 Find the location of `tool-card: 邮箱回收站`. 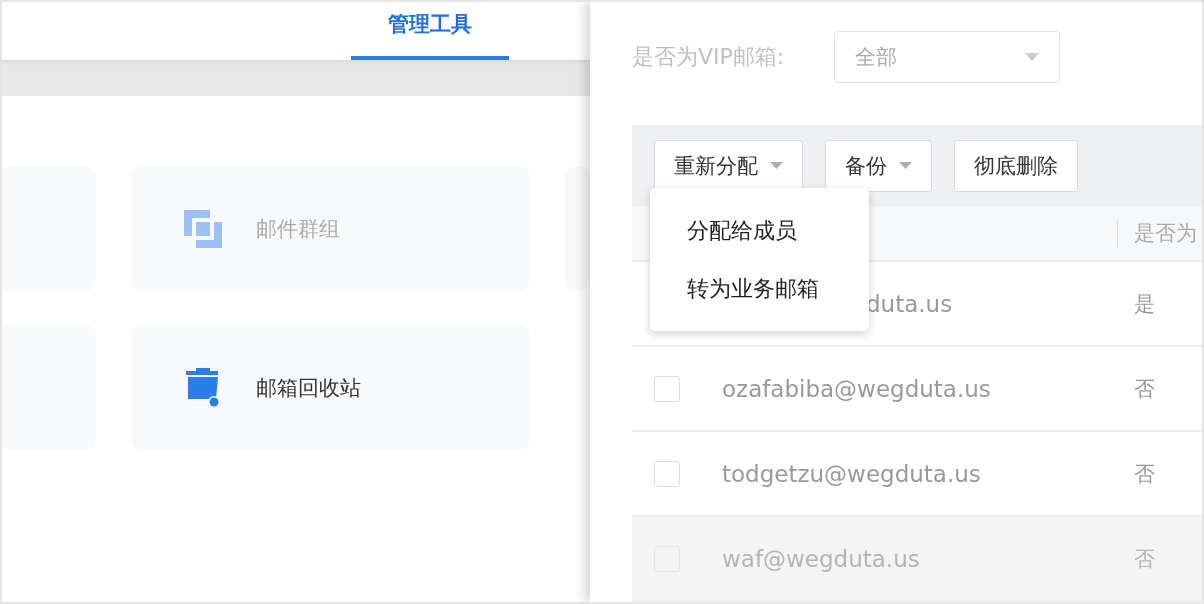

tool-card: 邮箱回收站 is located at coordinates (330, 387).